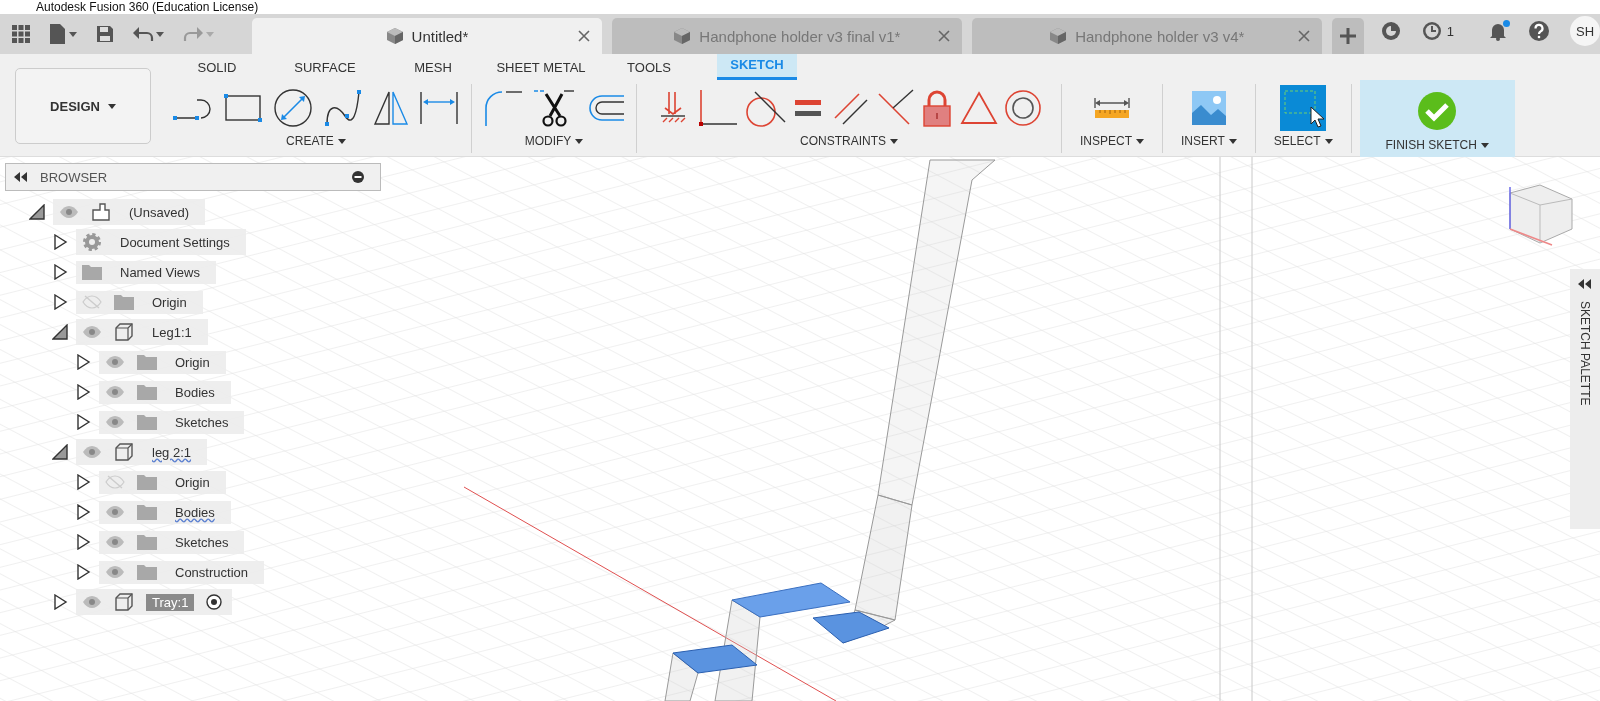 Image resolution: width=1600 pixels, height=701 pixels. Describe the element at coordinates (293, 107) in the screenshot. I see `circle-tool-icon` at that location.